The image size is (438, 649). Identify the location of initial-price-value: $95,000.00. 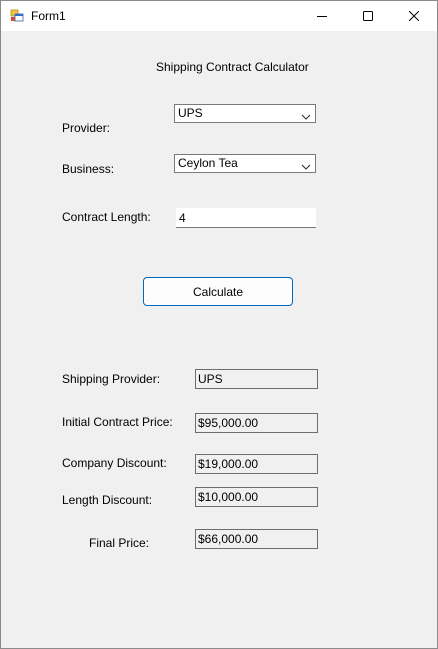
(228, 423).